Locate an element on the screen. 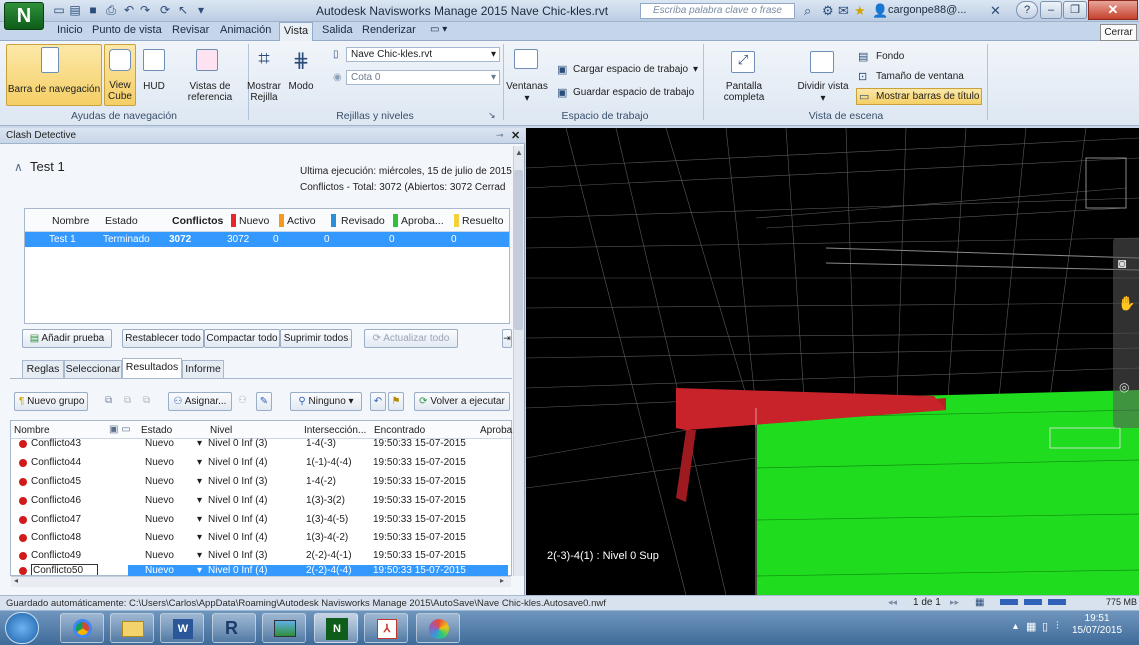 This screenshot has height=645, width=1139. filter-select: ⚲ Ninguno ▾ is located at coordinates (326, 401).